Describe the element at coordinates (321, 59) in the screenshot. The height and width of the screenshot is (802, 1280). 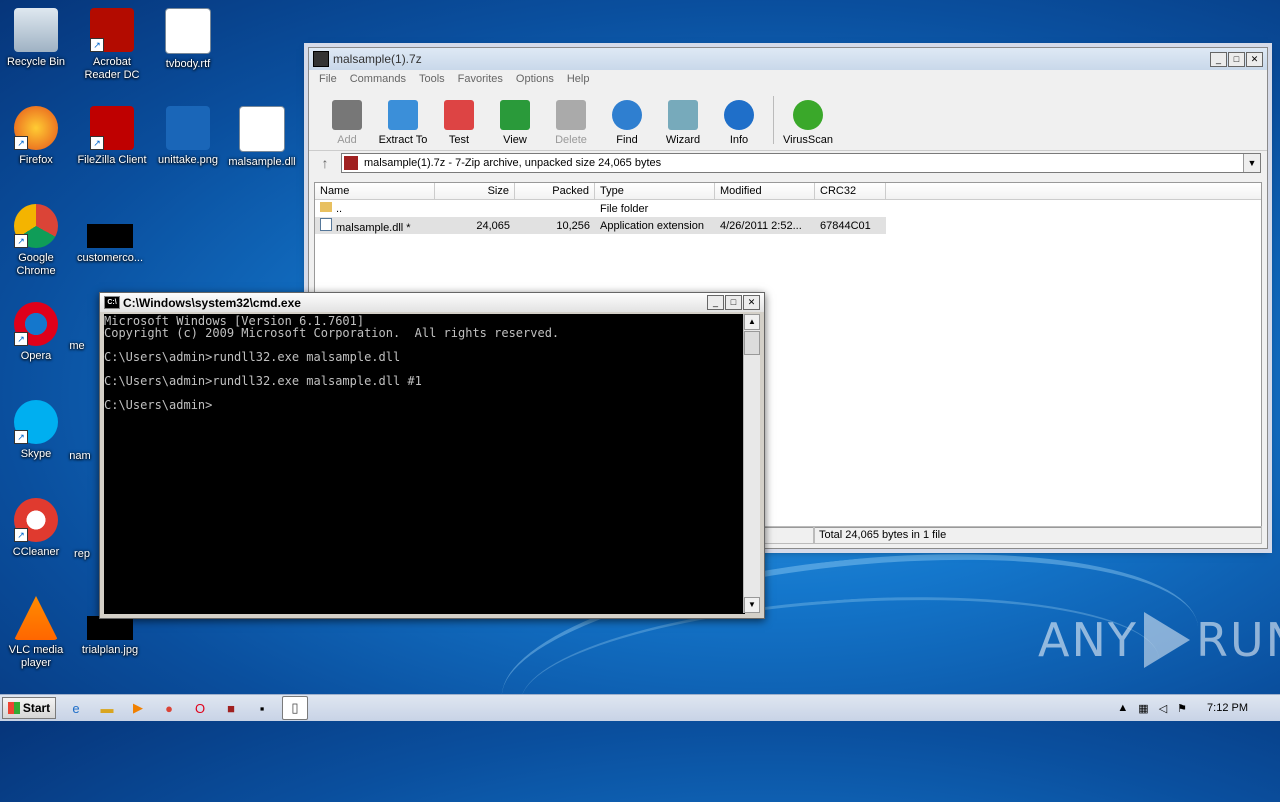
I see `sevenzip-app-icon` at that location.